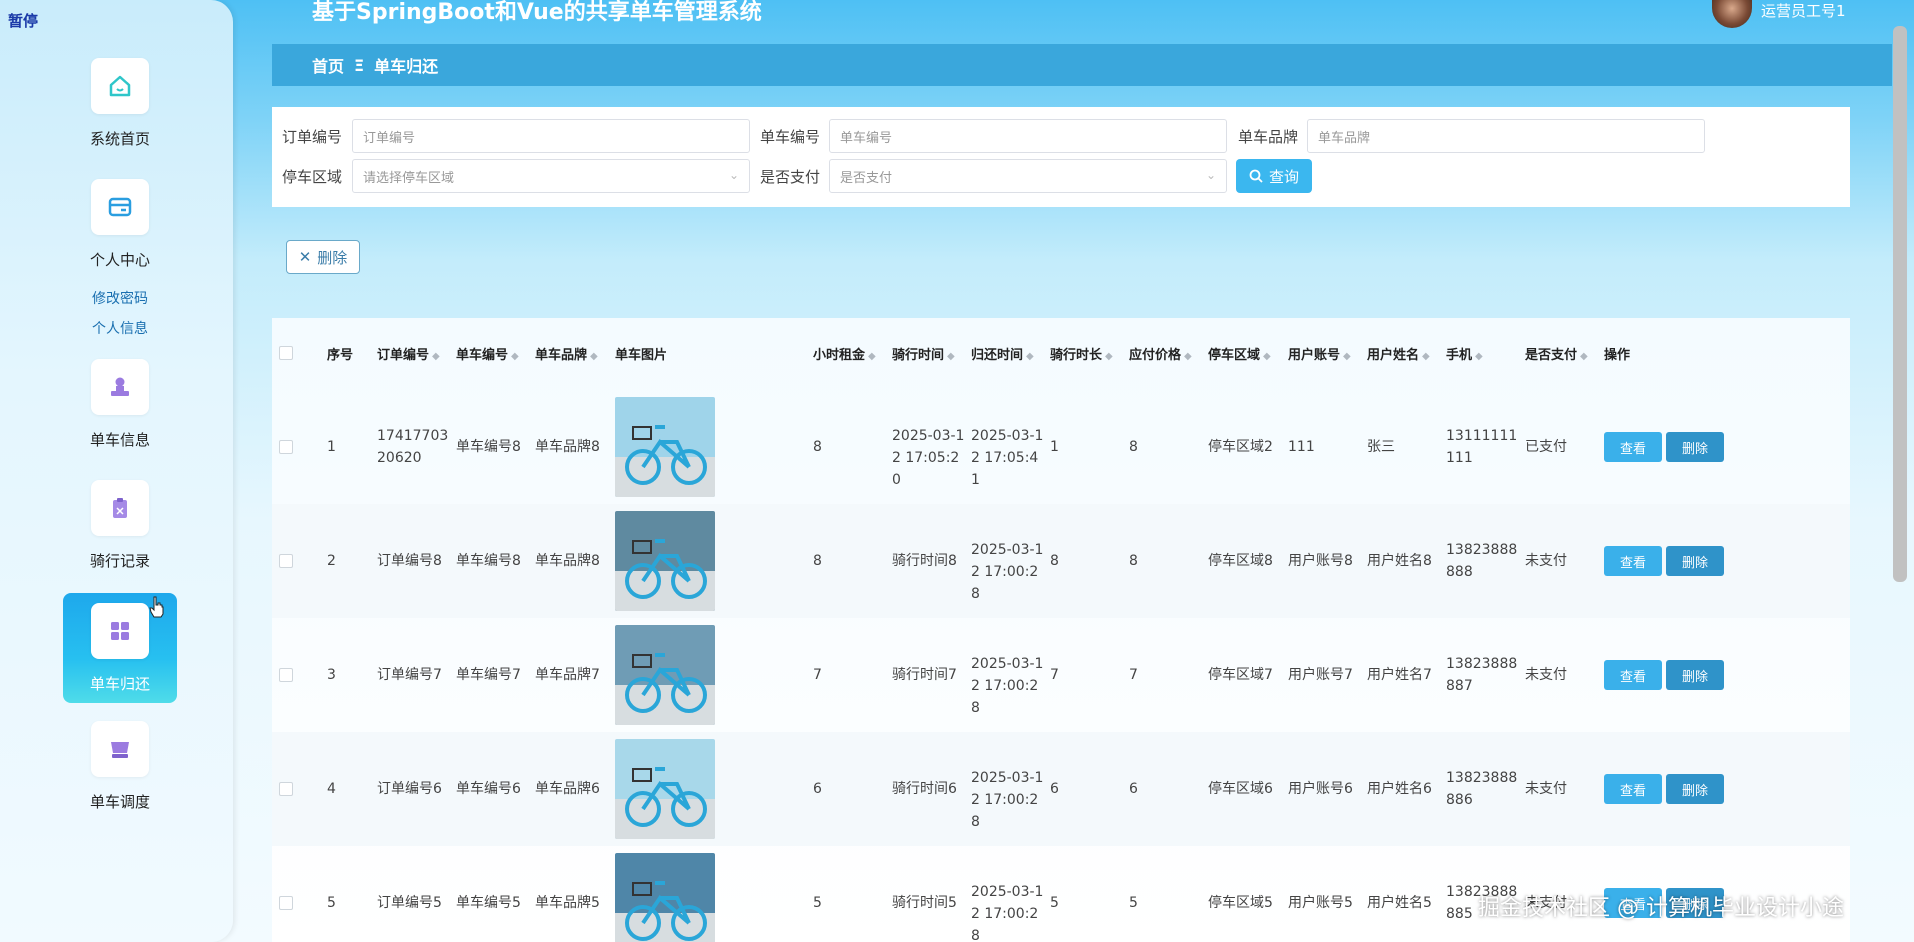 This screenshot has width=1914, height=942. What do you see at coordinates (790, 177) in the screenshot?
I see `paid-label: 是否支付` at bounding box center [790, 177].